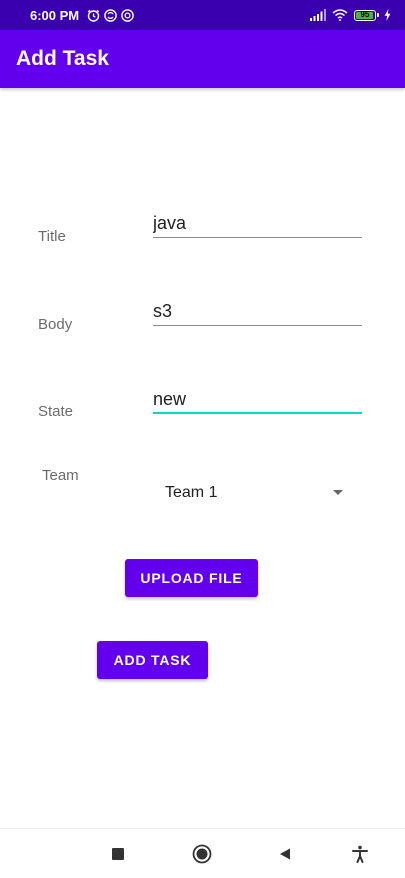  What do you see at coordinates (360, 854) in the screenshot?
I see `accessibility-icon` at bounding box center [360, 854].